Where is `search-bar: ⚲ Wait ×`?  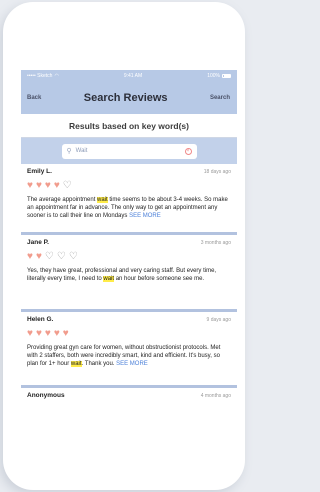
search-bar: ⚲ Wait × is located at coordinates (129, 151).